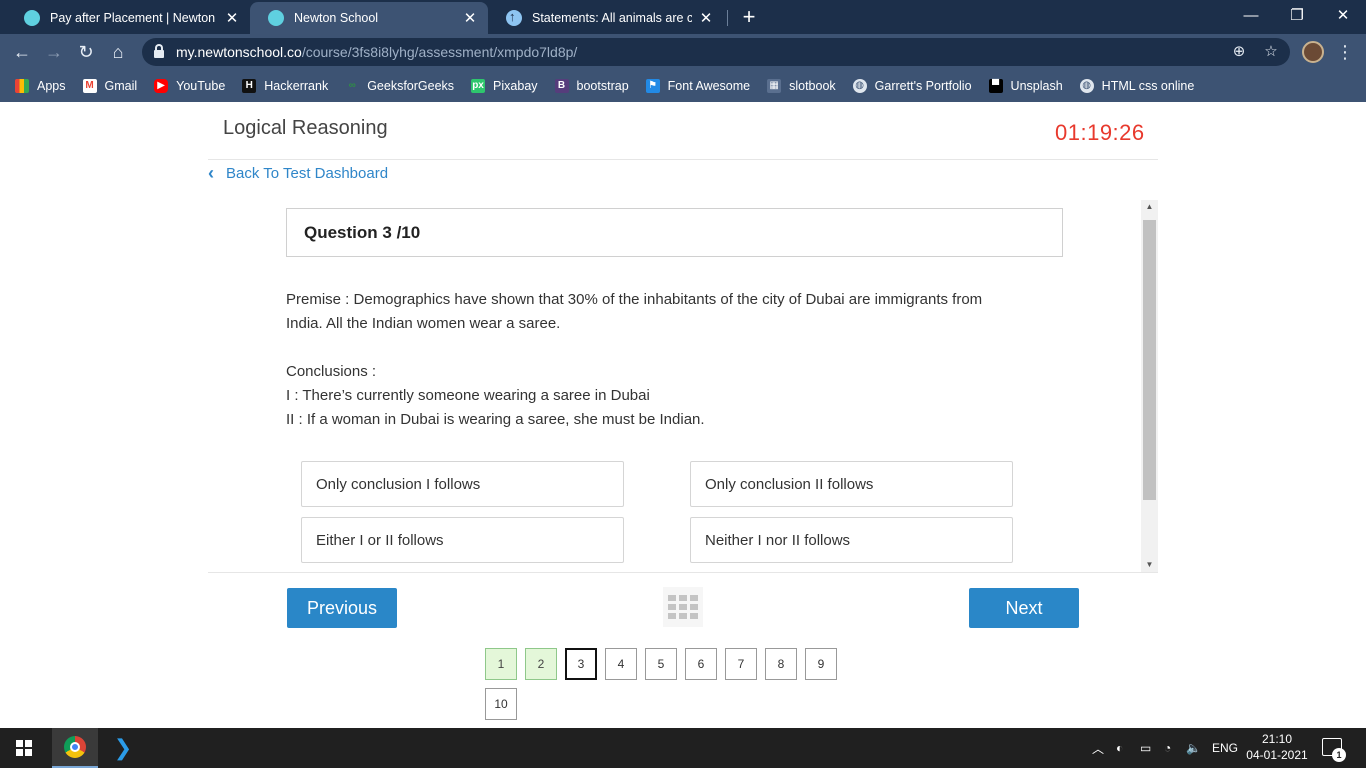 The width and height of the screenshot is (1366, 768). What do you see at coordinates (1345, 52) in the screenshot?
I see `menu-kebab-icon: ⋮` at bounding box center [1345, 52].